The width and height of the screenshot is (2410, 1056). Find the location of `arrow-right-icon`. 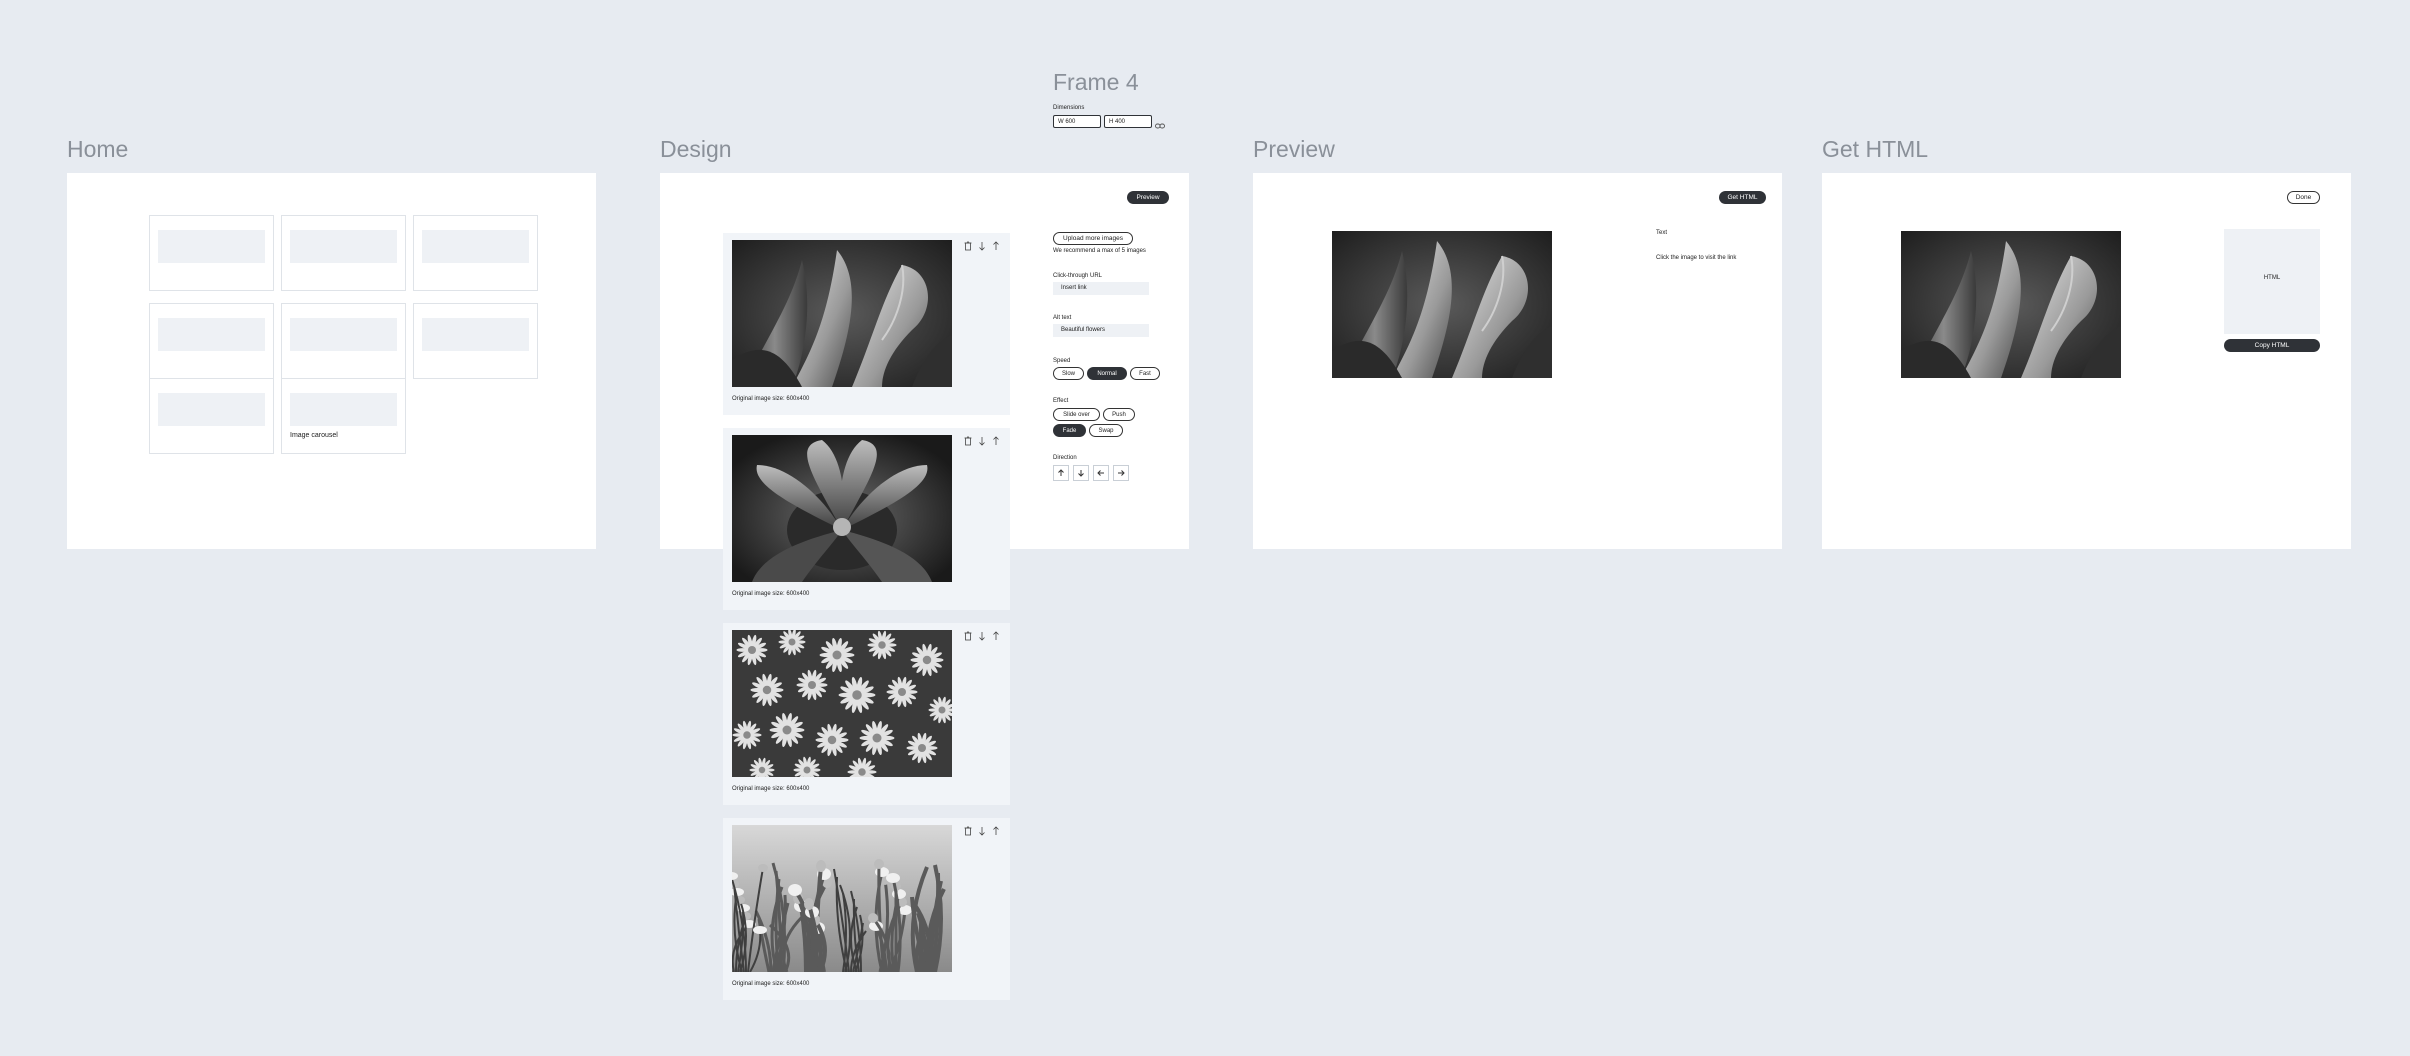

arrow-right-icon is located at coordinates (1121, 473).